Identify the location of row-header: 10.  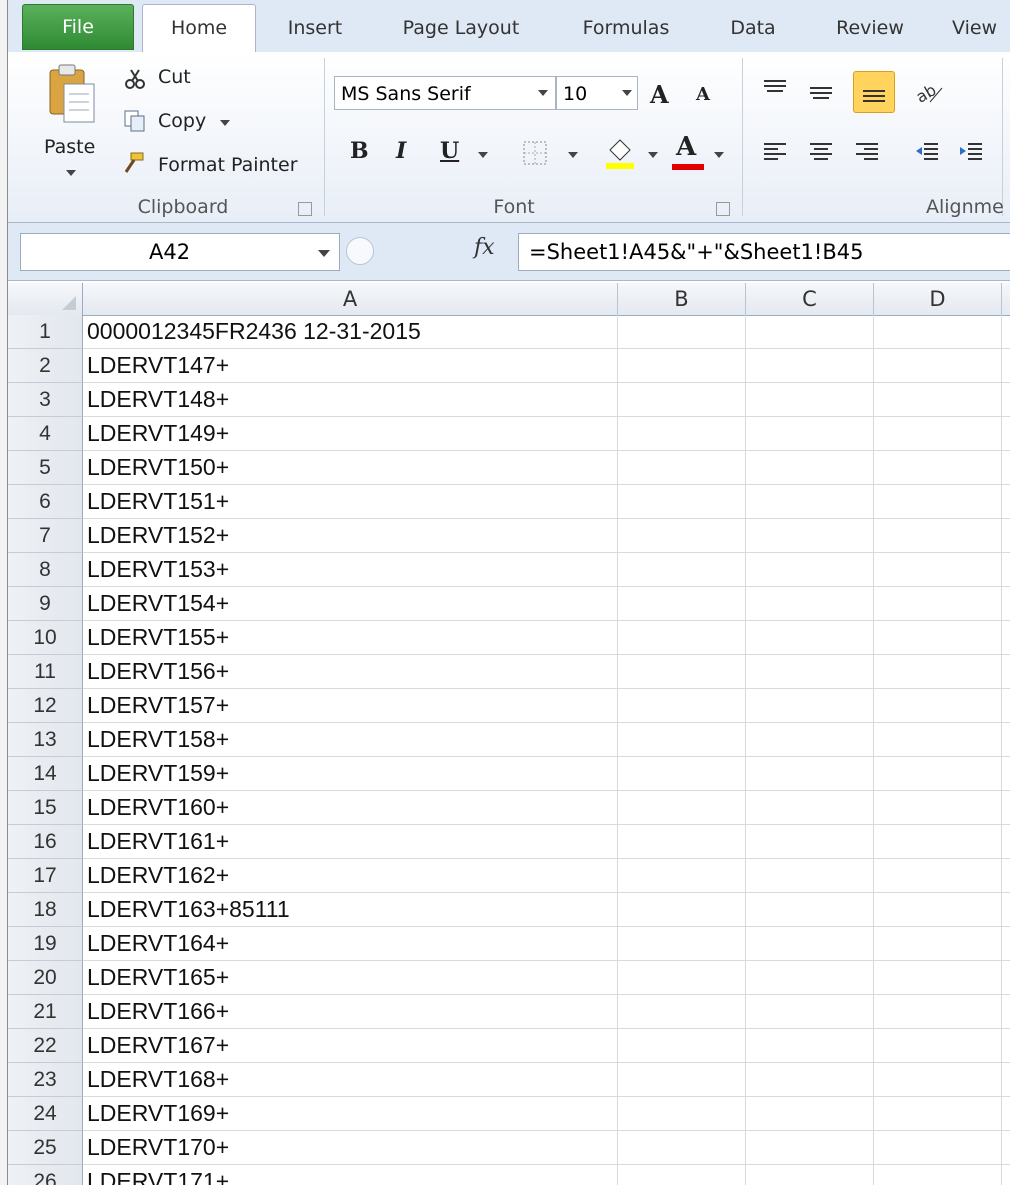
(45, 638).